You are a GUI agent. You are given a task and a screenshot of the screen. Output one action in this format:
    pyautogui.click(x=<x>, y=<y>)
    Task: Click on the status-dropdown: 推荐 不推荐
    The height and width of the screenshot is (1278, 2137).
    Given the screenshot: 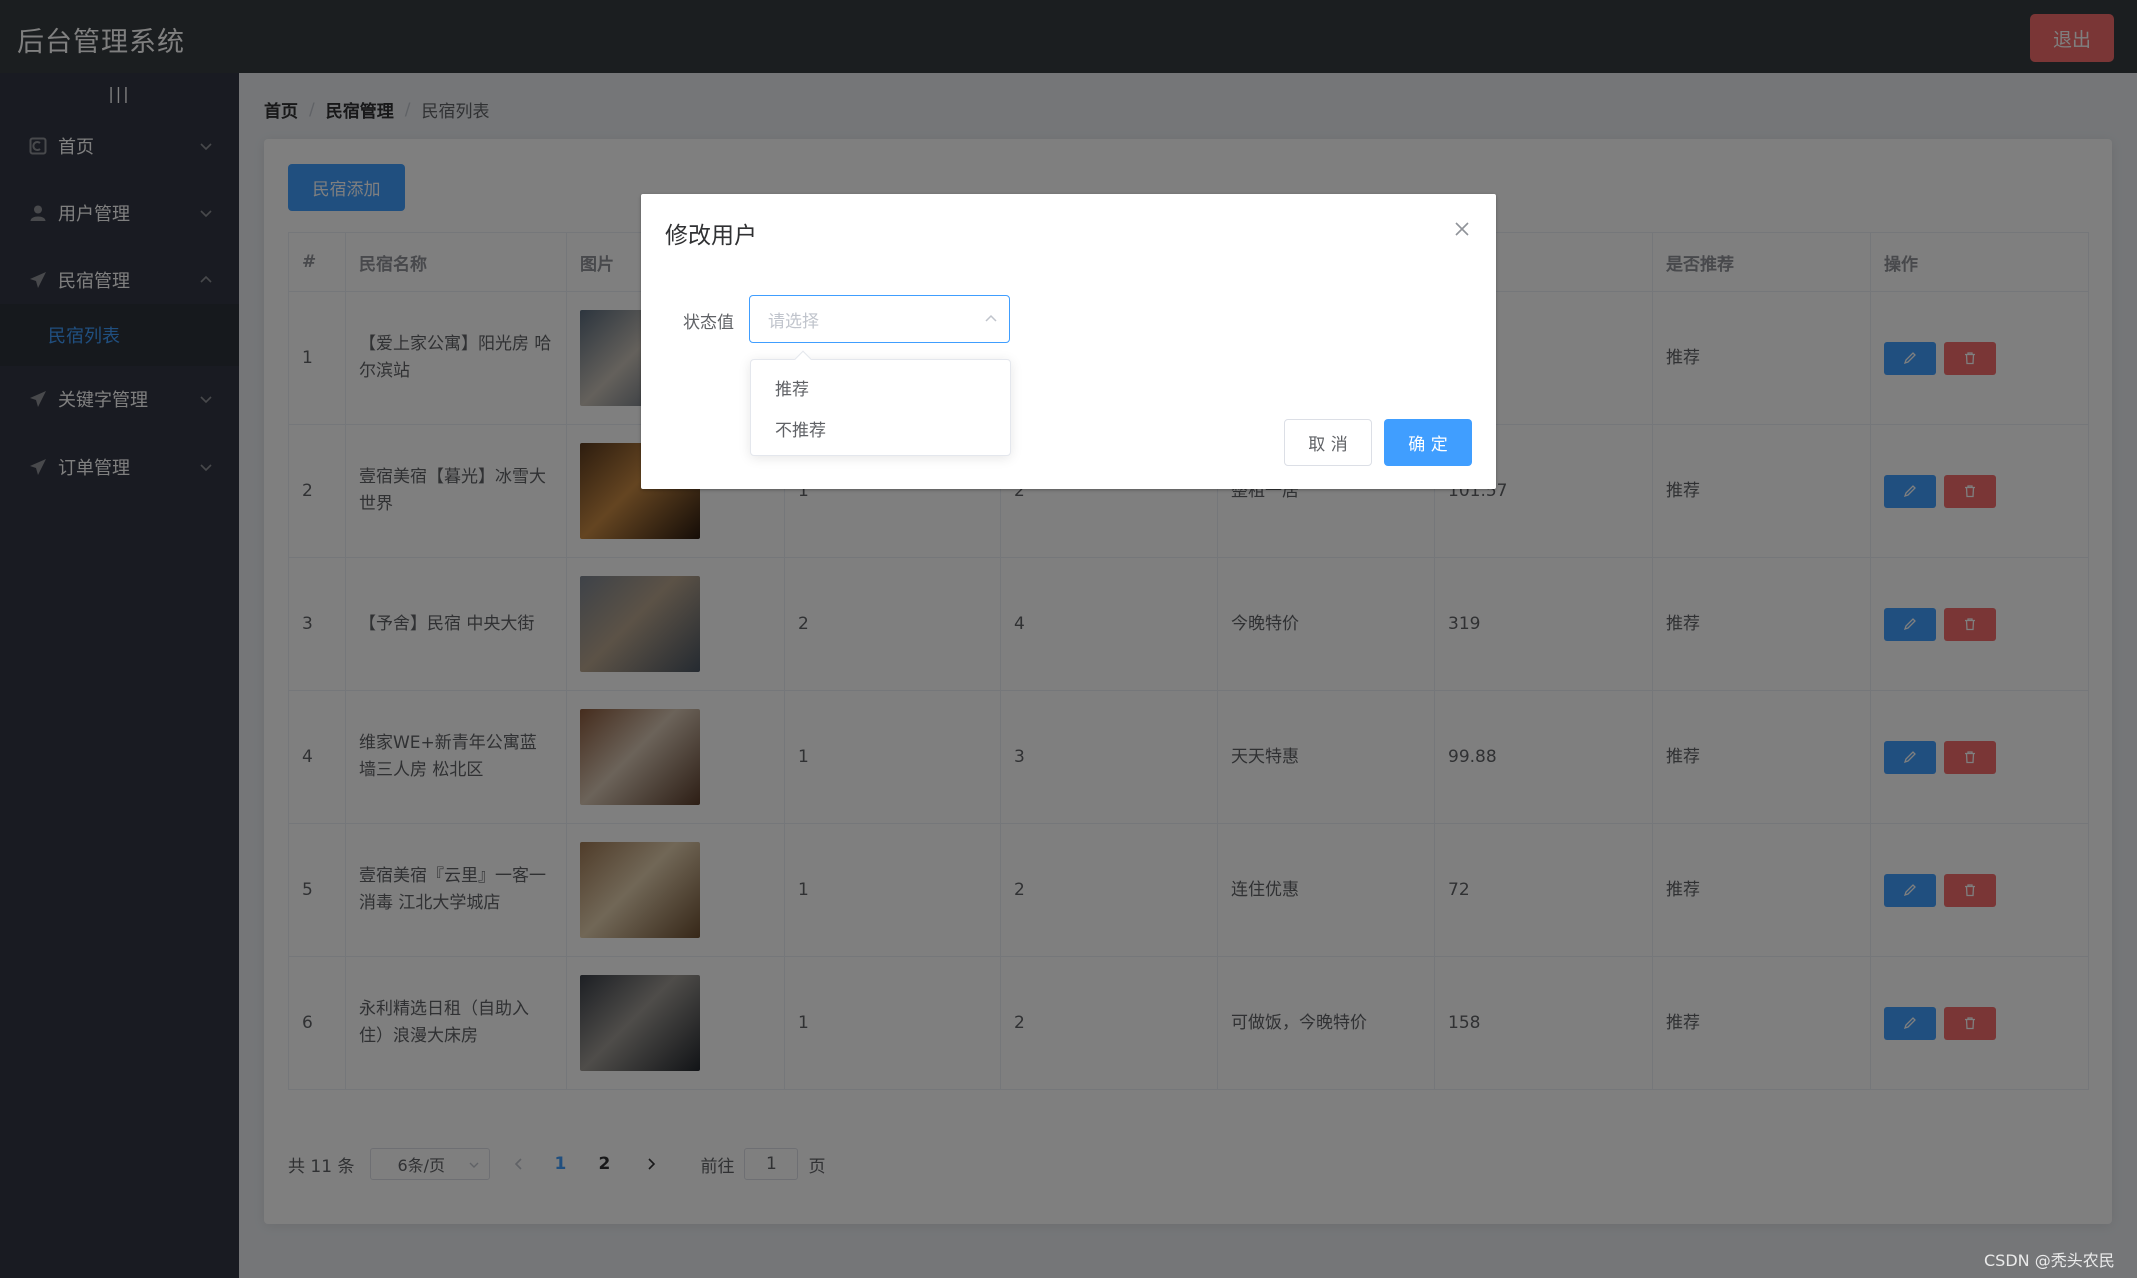 What is the action you would take?
    pyautogui.click(x=880, y=403)
    